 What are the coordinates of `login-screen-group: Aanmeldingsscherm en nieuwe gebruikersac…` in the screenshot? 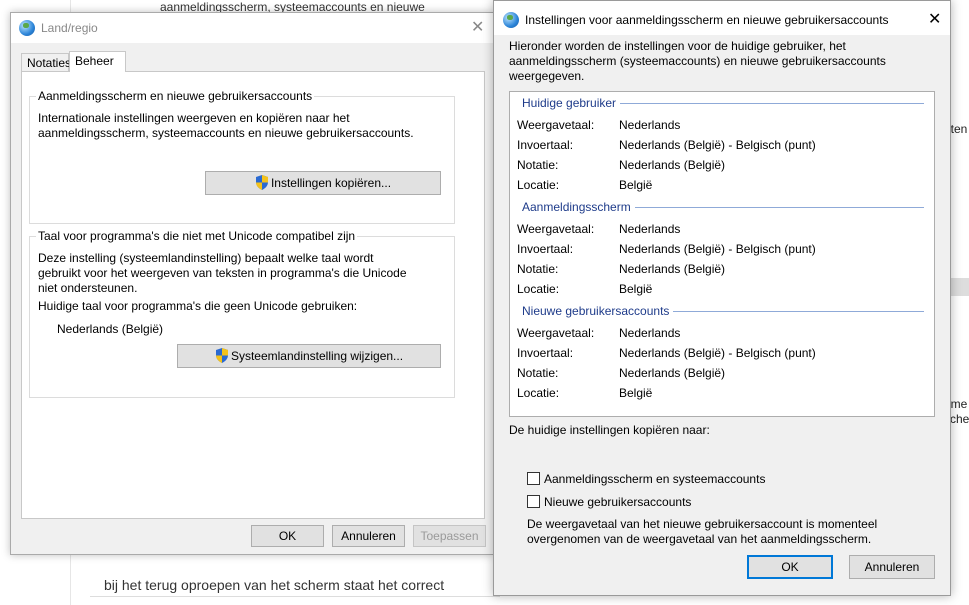 It's located at (242, 156).